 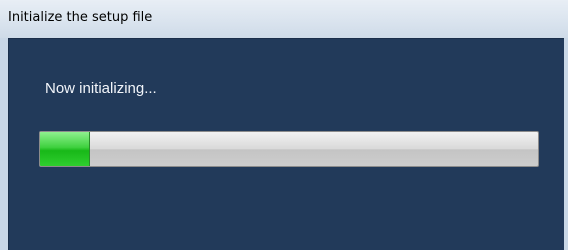 What do you see at coordinates (80, 17) in the screenshot?
I see `window-title: Initialize the setup file` at bounding box center [80, 17].